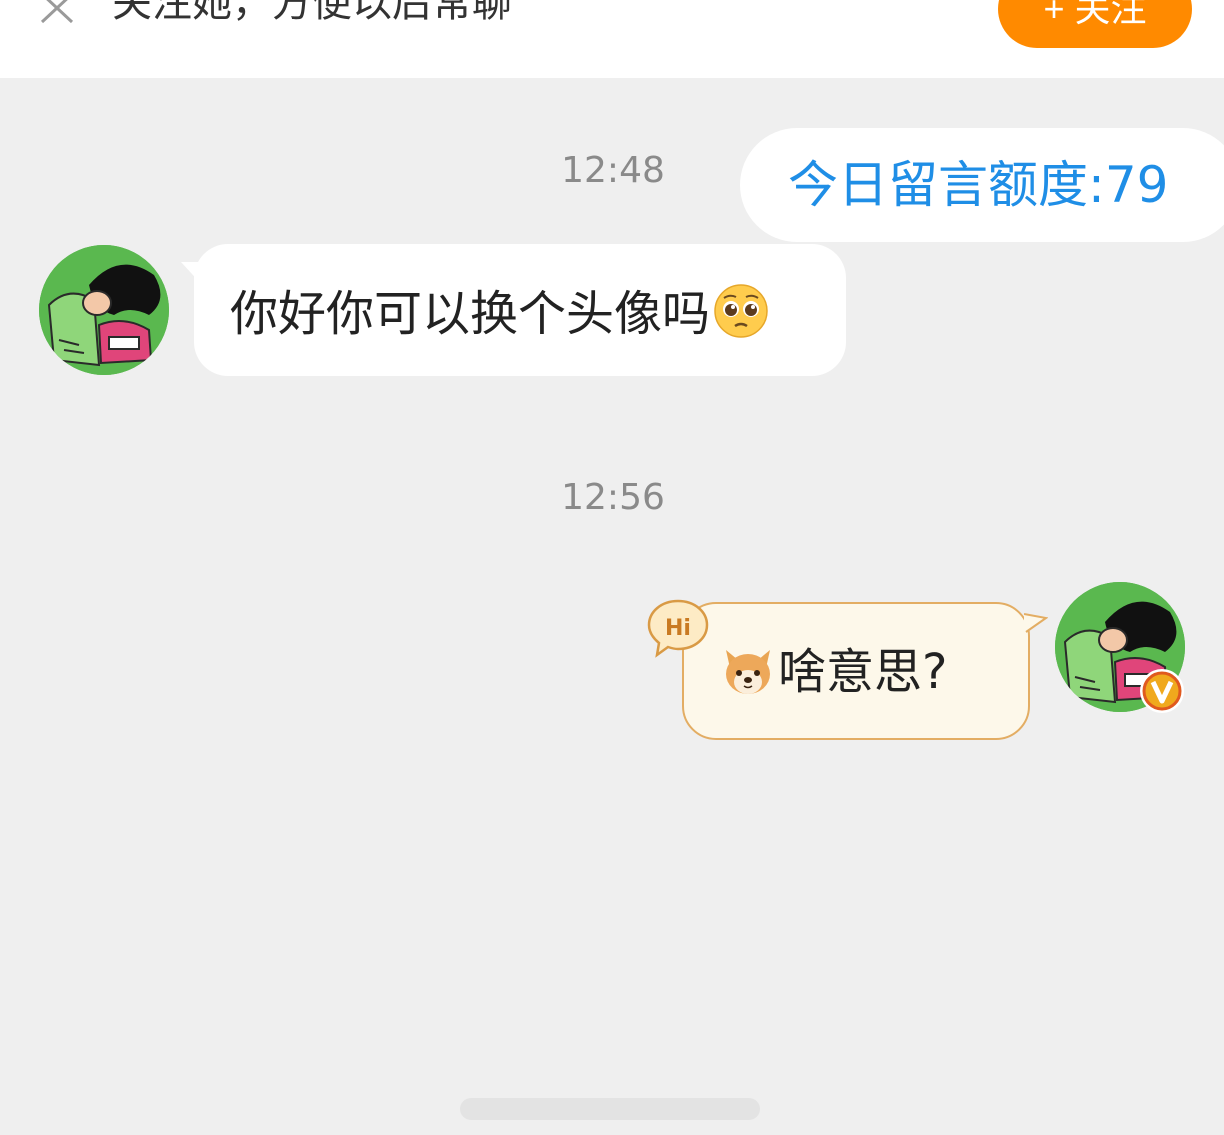 The height and width of the screenshot is (1135, 1224). What do you see at coordinates (612, 39) in the screenshot?
I see `top-bar: 关注她，方便以后常聊 + 关注` at bounding box center [612, 39].